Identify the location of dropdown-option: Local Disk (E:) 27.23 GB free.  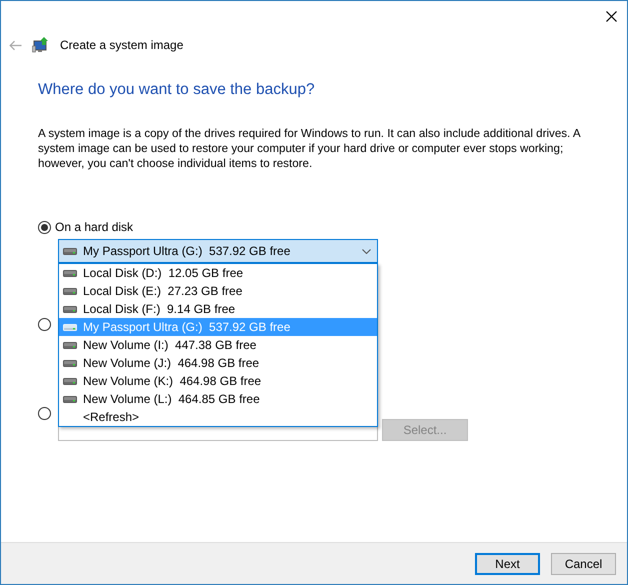
(218, 291).